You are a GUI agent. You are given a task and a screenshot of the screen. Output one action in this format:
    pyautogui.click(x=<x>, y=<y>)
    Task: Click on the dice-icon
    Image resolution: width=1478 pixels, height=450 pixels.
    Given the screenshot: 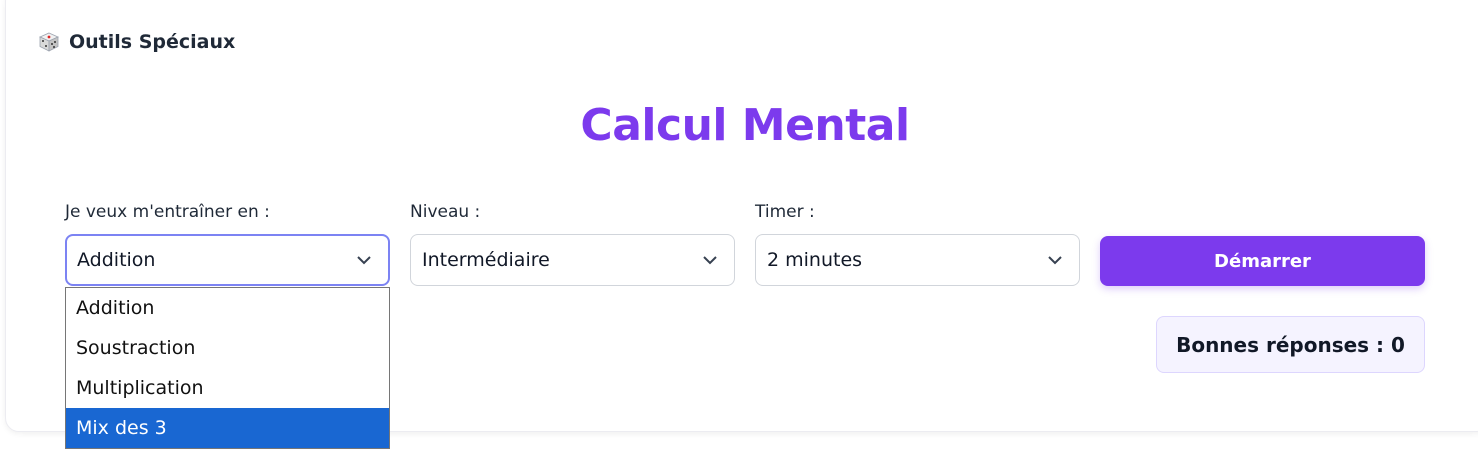 What is the action you would take?
    pyautogui.click(x=49, y=42)
    